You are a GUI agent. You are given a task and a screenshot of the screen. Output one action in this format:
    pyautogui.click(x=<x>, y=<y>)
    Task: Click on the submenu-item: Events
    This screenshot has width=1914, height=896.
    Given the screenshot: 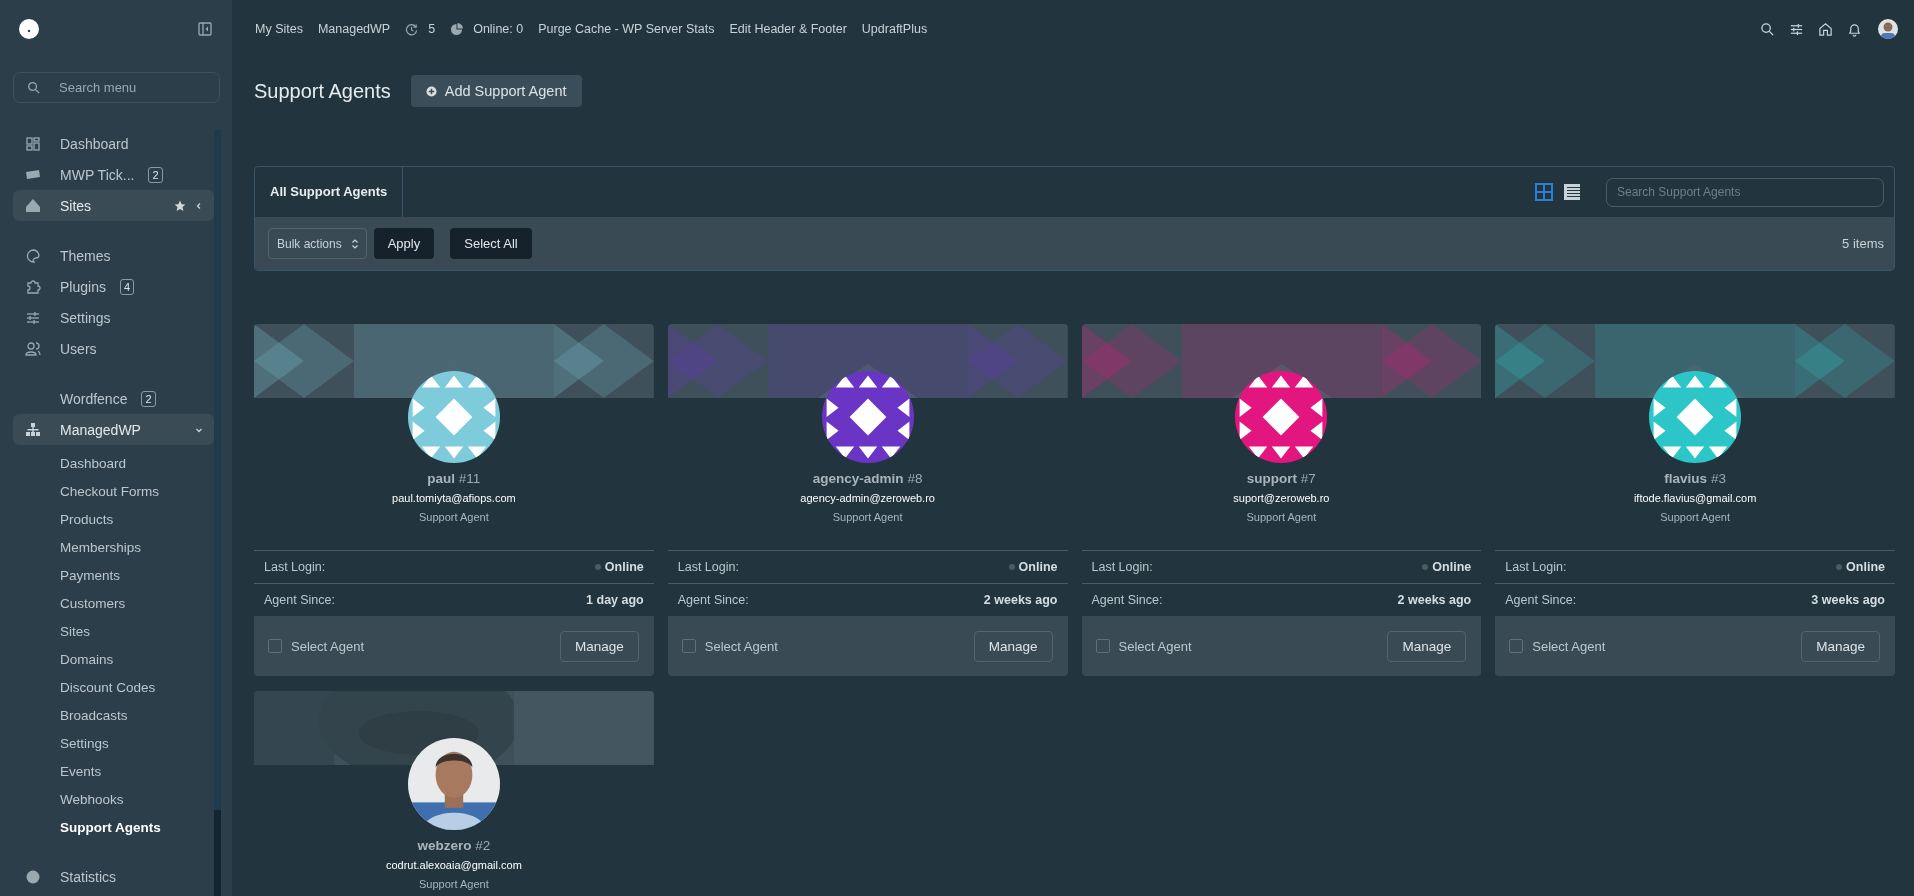 What is the action you would take?
    pyautogui.click(x=137, y=772)
    